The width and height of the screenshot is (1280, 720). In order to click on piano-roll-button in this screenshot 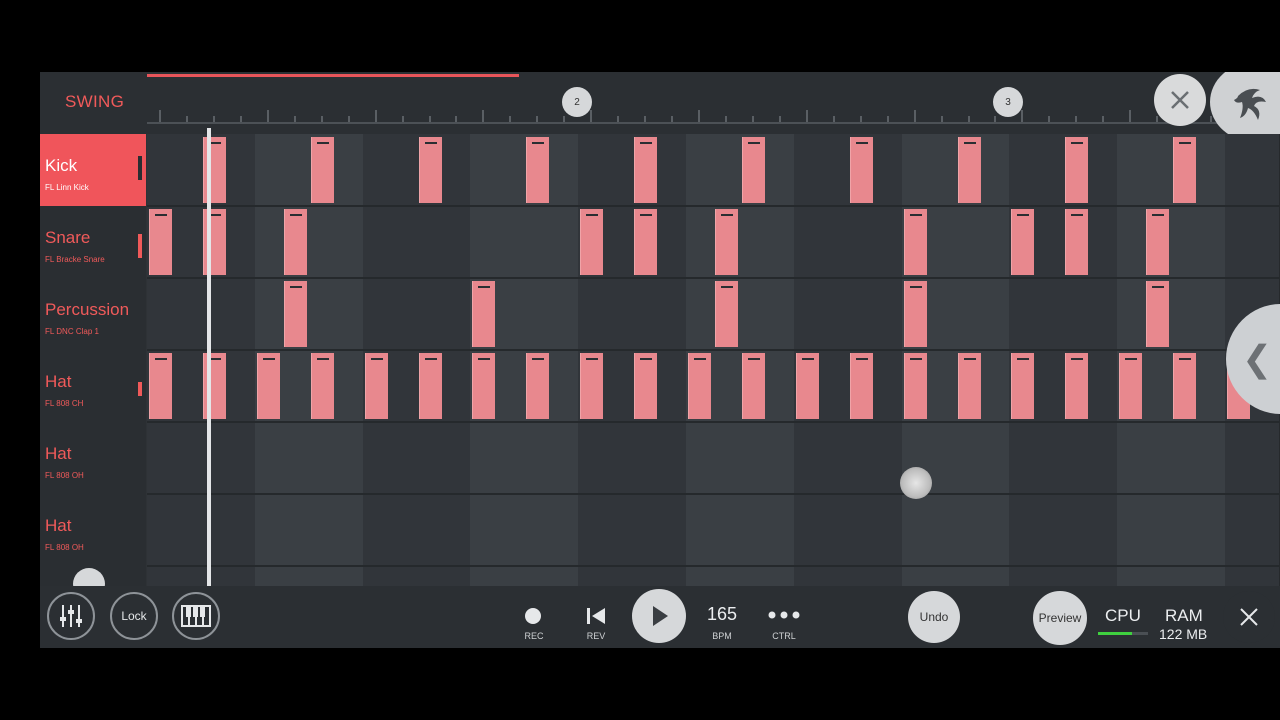, I will do `click(196, 616)`.